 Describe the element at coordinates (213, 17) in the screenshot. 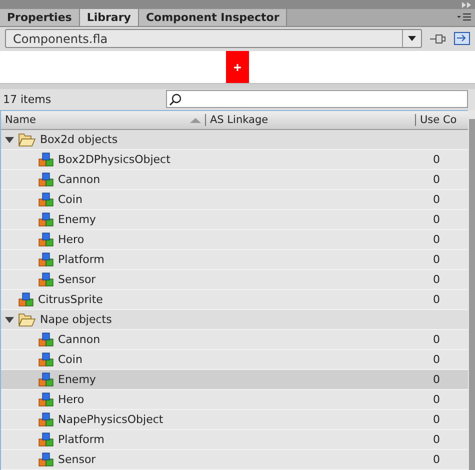

I see `panel-tab: Component Inspector` at that location.